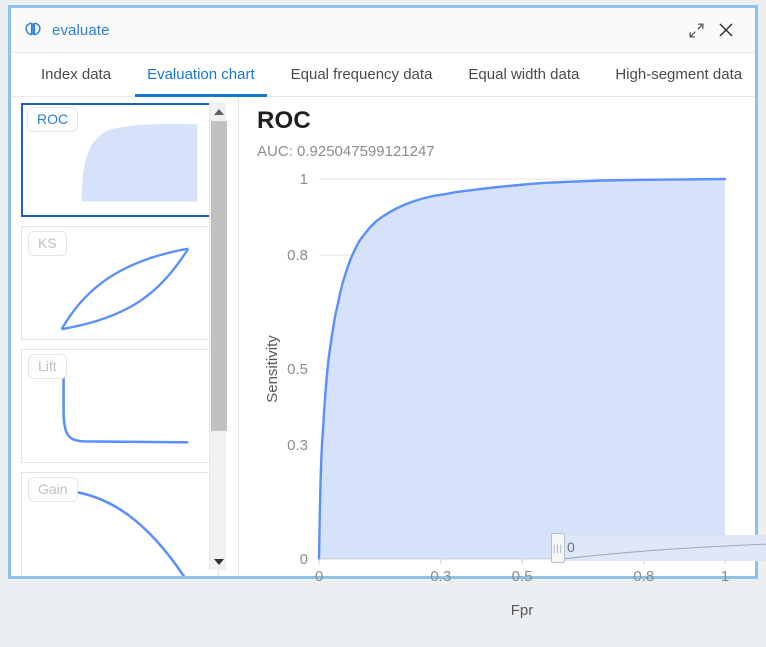  Describe the element at coordinates (120, 406) in the screenshot. I see `thumbnail-lift: Lift` at that location.